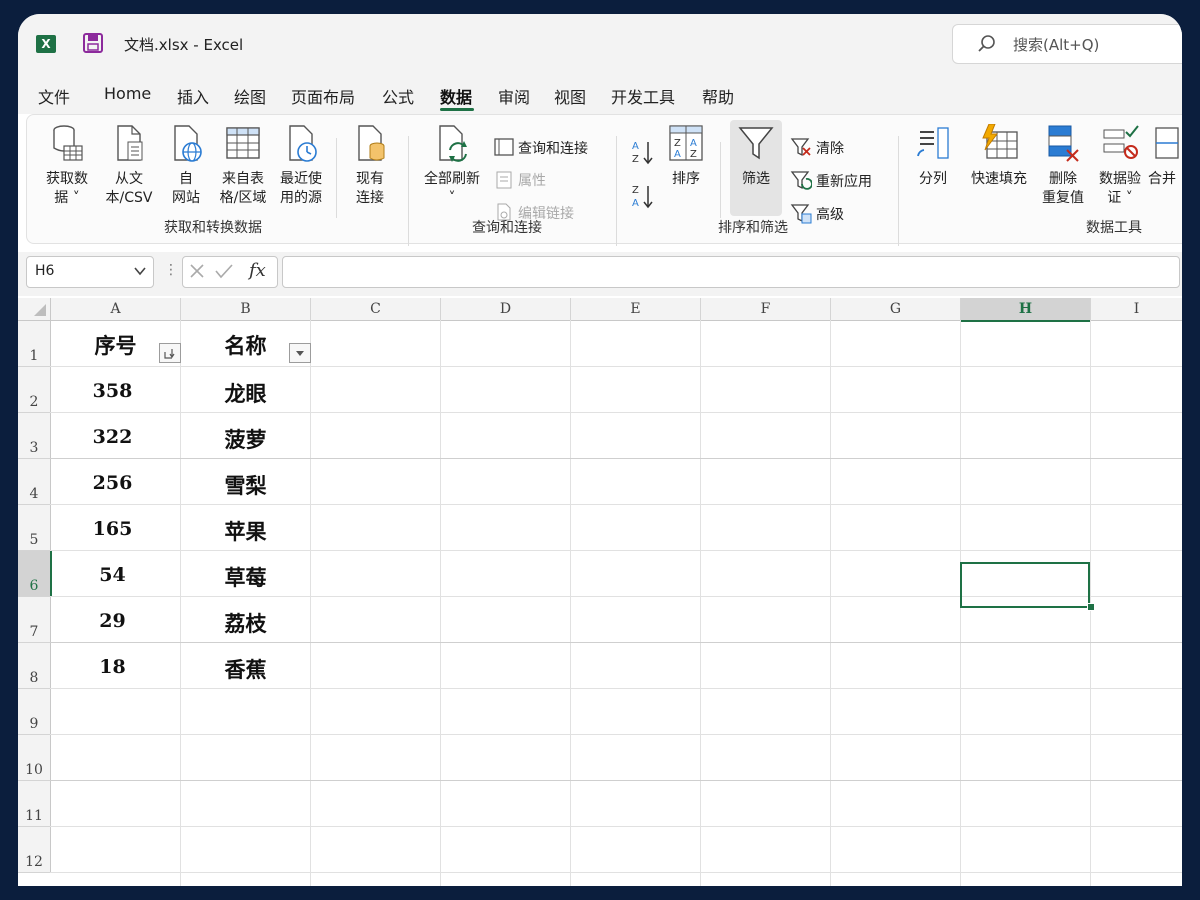 The image size is (1200, 900). I want to click on row-header-3: 3, so click(34, 436).